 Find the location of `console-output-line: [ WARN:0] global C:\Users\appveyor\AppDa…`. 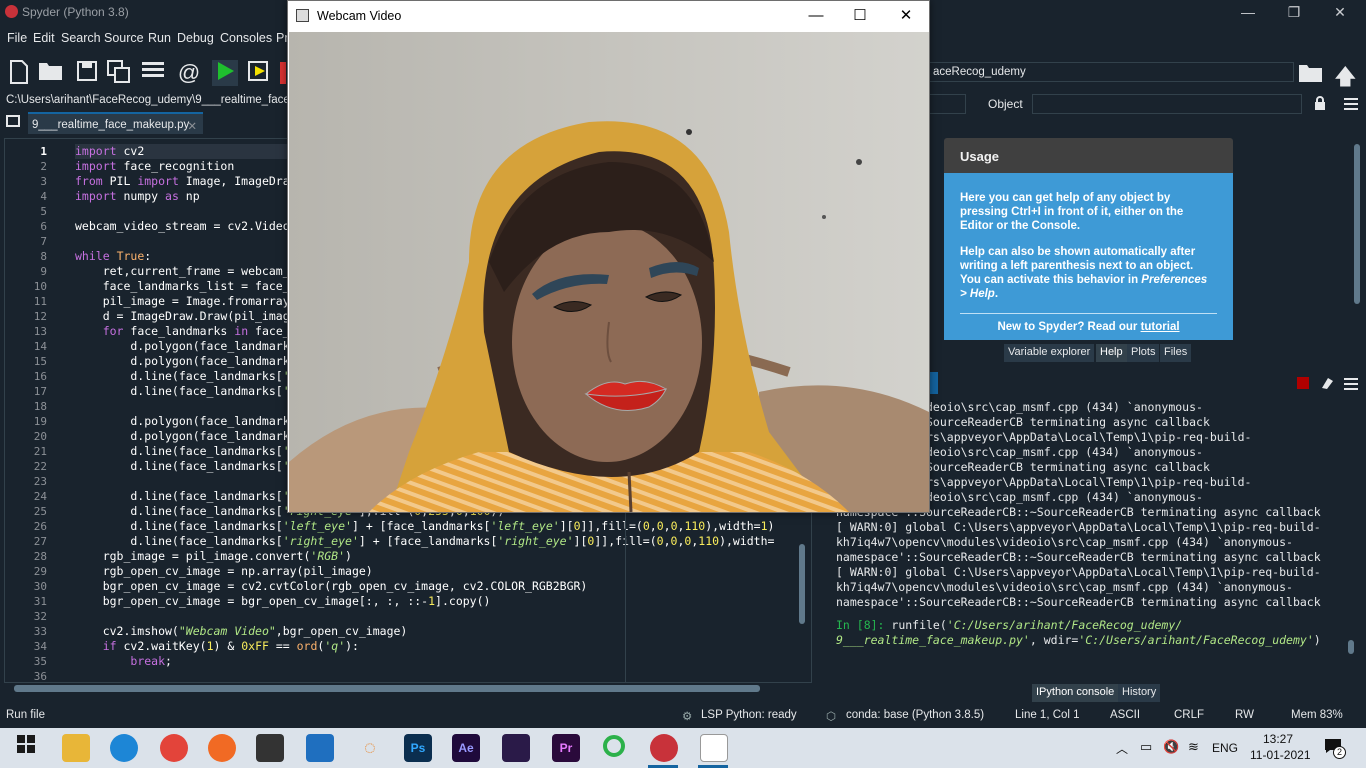

console-output-line: [ WARN:0] global C:\Users\appveyor\AppDa… is located at coordinates (1078, 527).